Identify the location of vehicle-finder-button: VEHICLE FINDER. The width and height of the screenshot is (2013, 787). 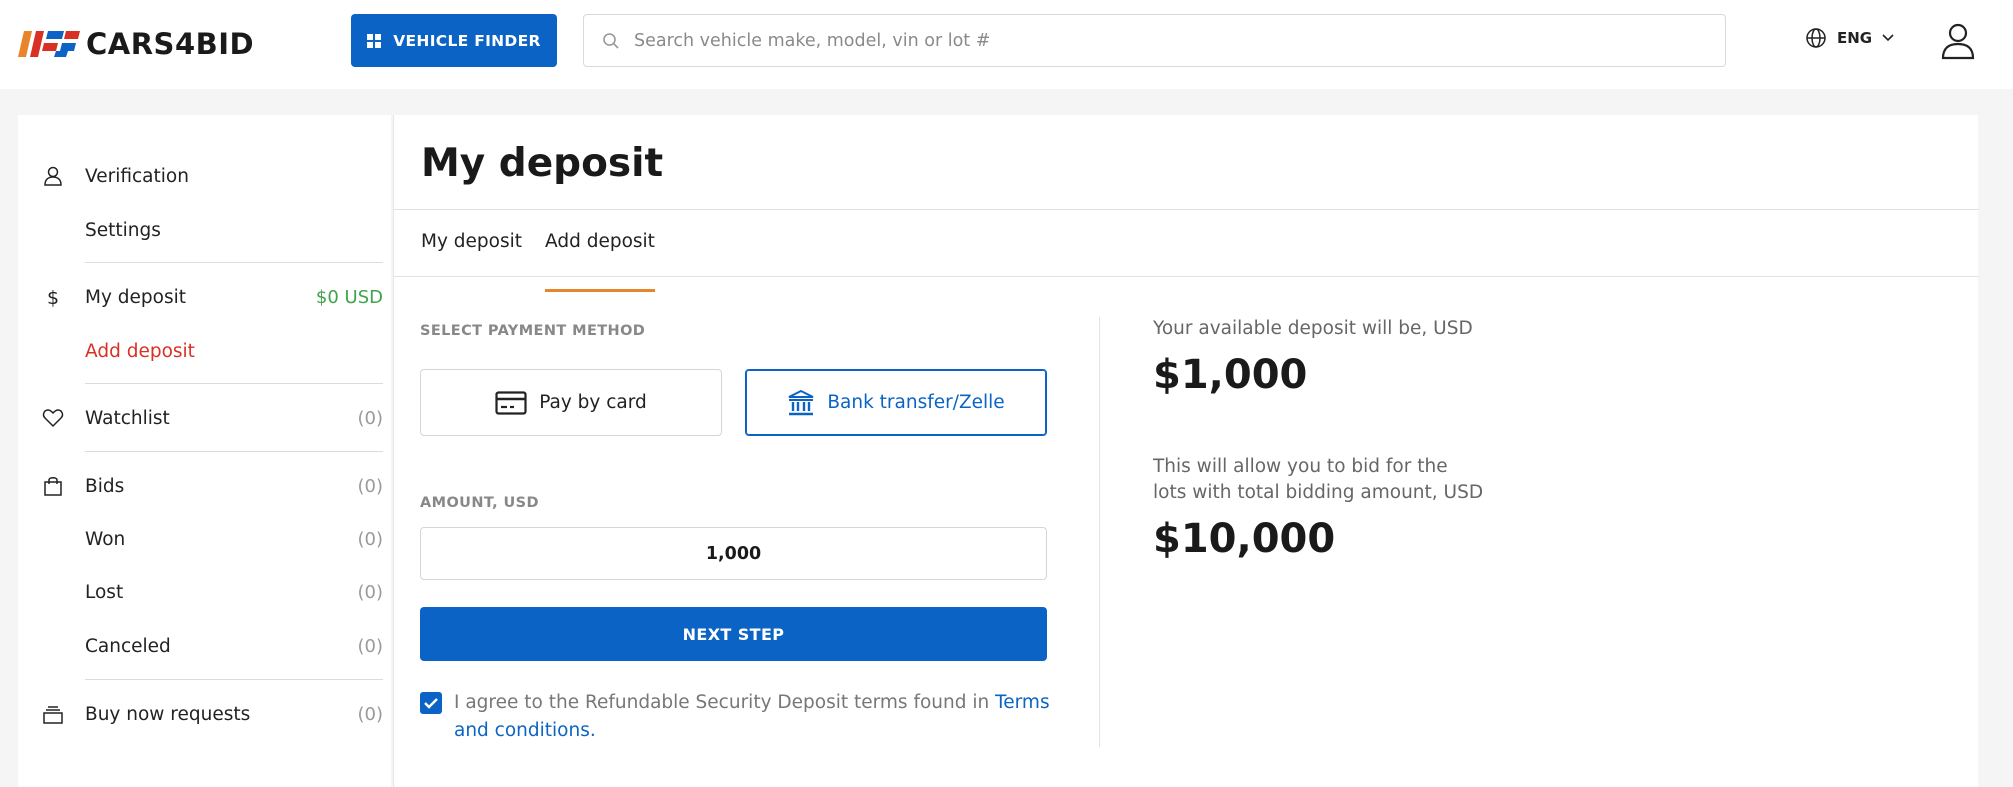
(454, 40).